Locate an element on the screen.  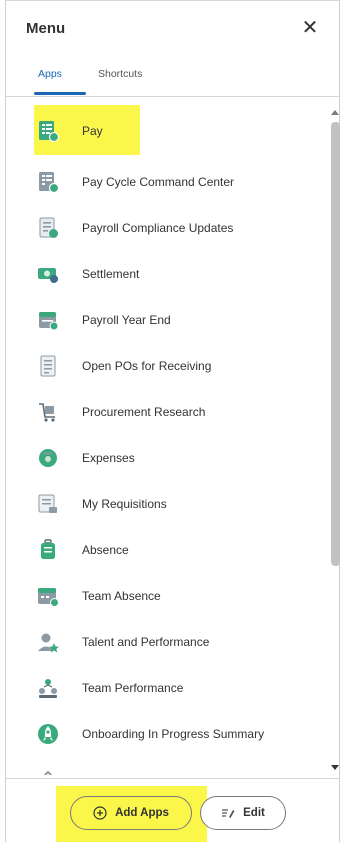
app-item-payroll-year-end: Payroll Year End is located at coordinates (178, 320).